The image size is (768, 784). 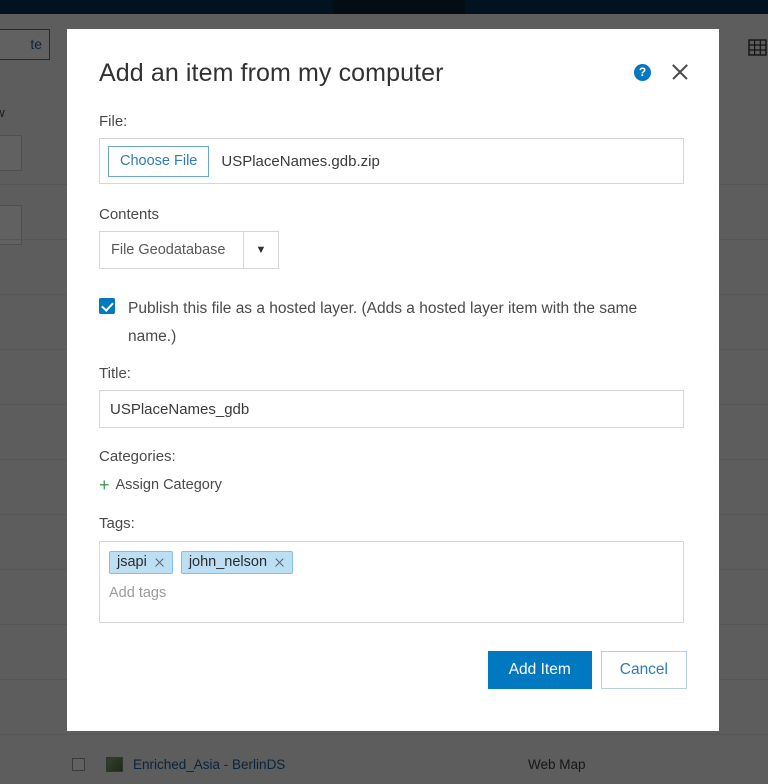 What do you see at coordinates (113, 121) in the screenshot?
I see `file-label: File:` at bounding box center [113, 121].